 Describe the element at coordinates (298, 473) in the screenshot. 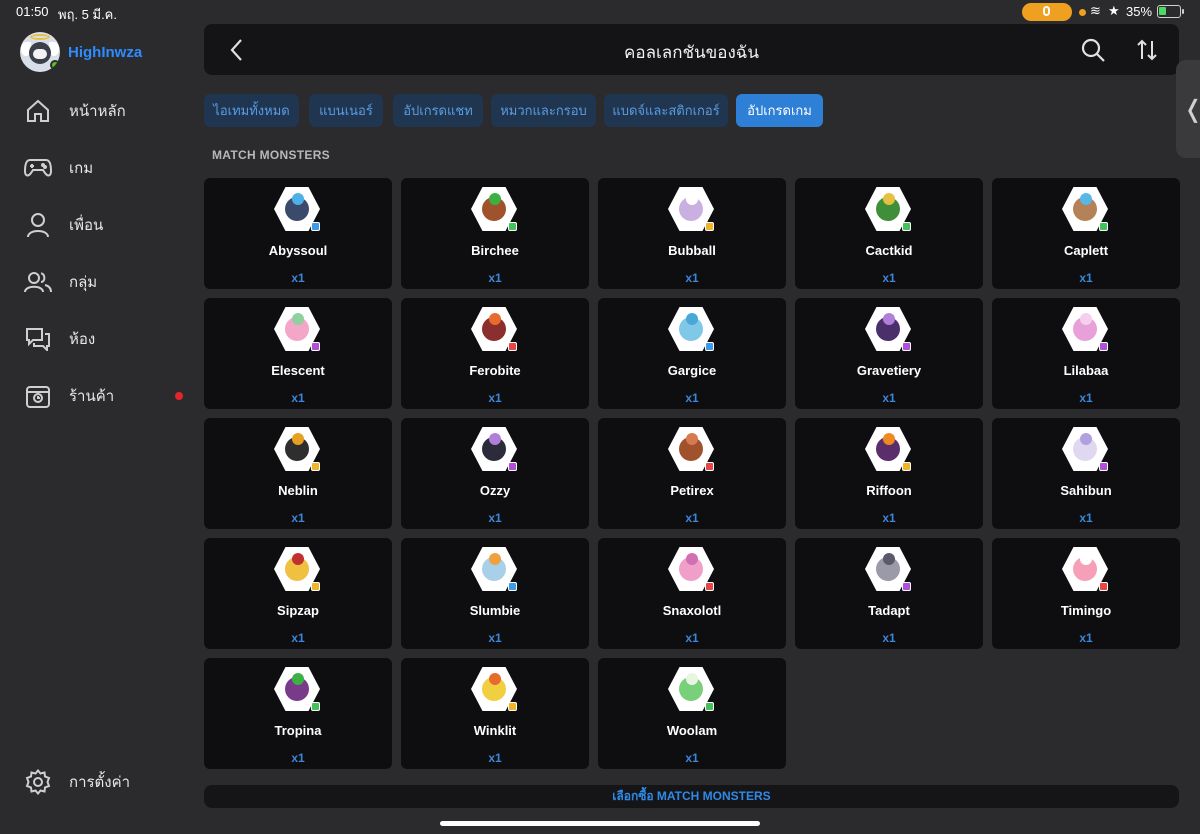

I see `monster-card: Neblin x1` at that location.